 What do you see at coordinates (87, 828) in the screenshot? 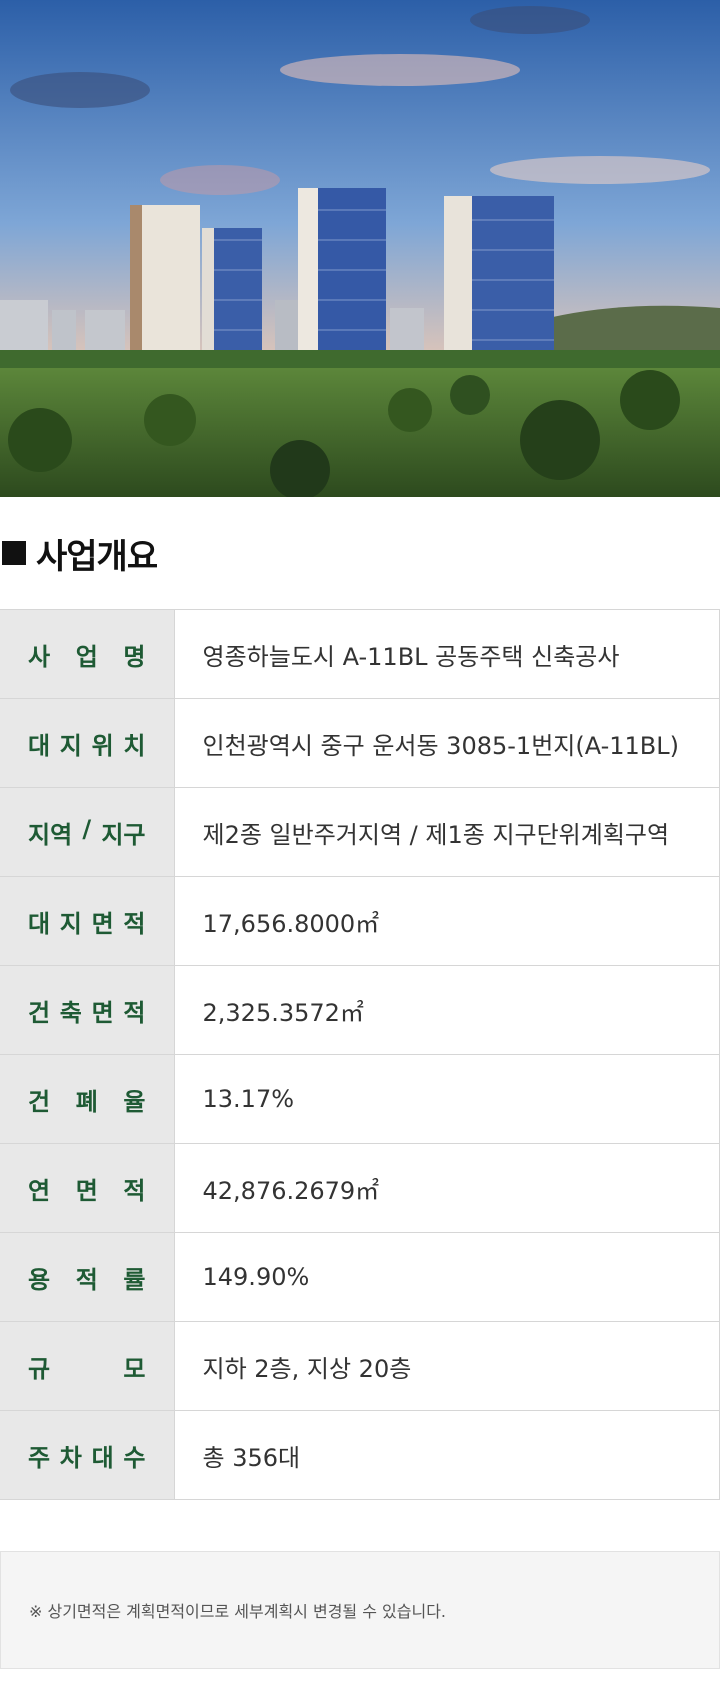
I see `row-label-char: /` at bounding box center [87, 828].